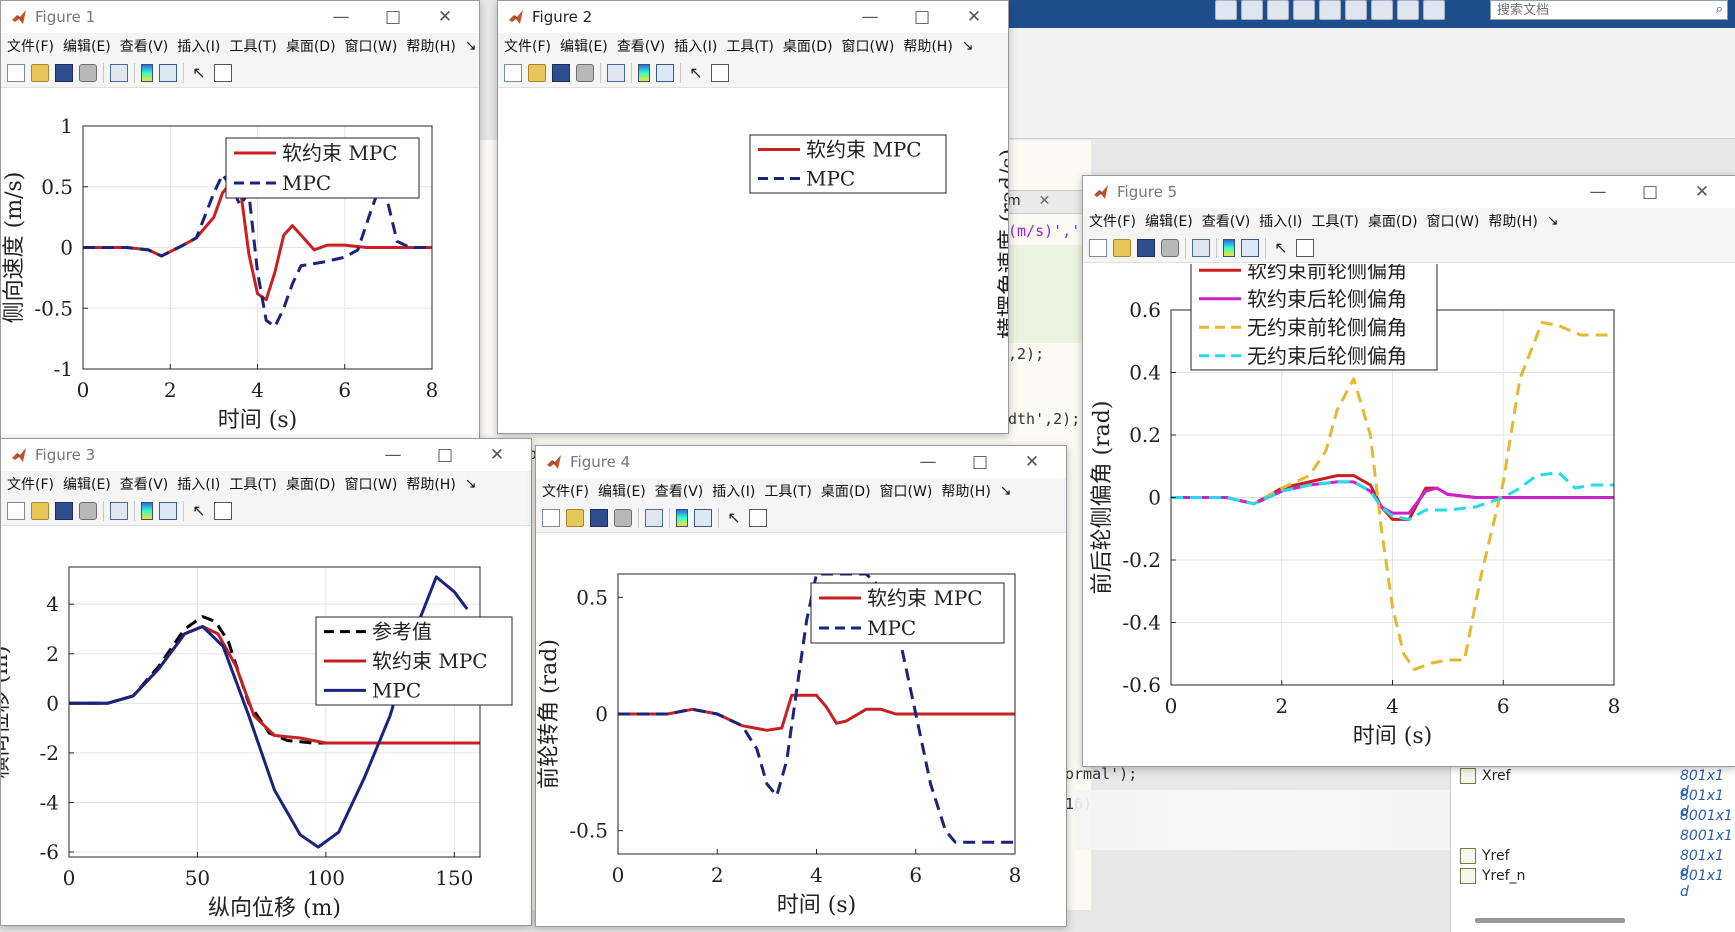 This screenshot has height=932, width=1735. Describe the element at coordinates (1485, 776) in the screenshot. I see `workspace-variable: Xref` at that location.